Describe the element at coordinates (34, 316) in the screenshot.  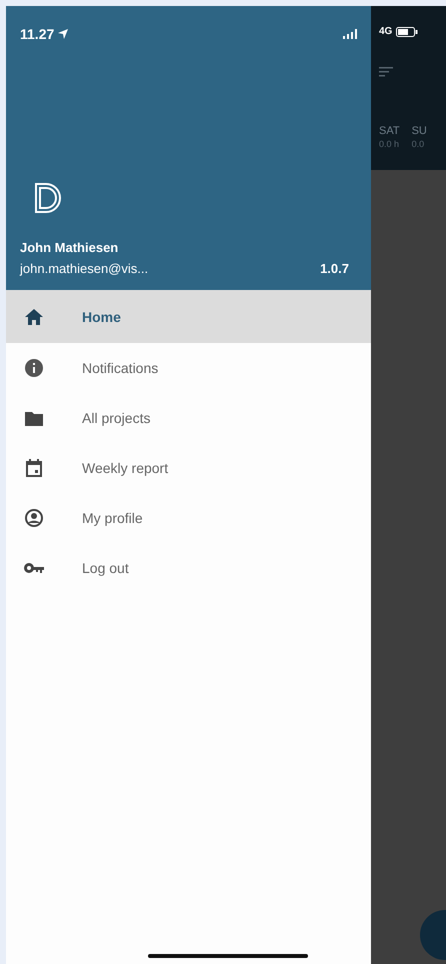
I see `home-icon` at that location.